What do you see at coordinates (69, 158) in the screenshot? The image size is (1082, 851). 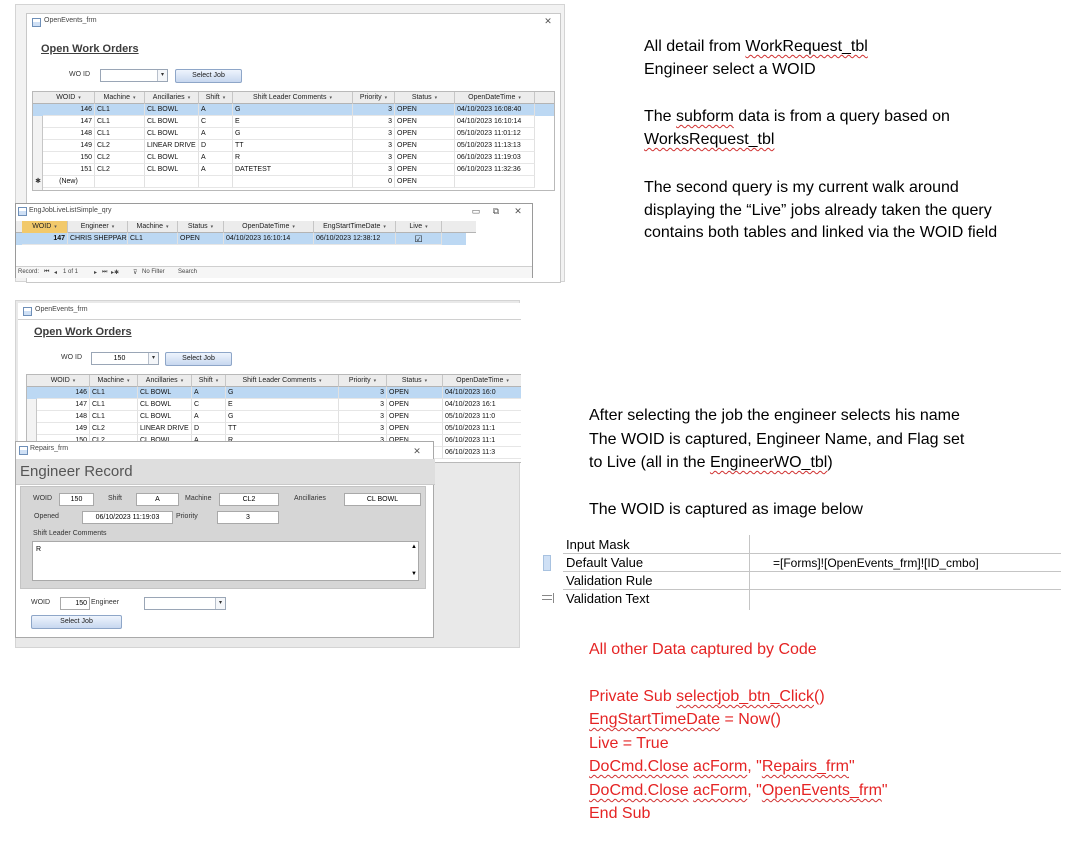 I see `cell-woid: 150` at bounding box center [69, 158].